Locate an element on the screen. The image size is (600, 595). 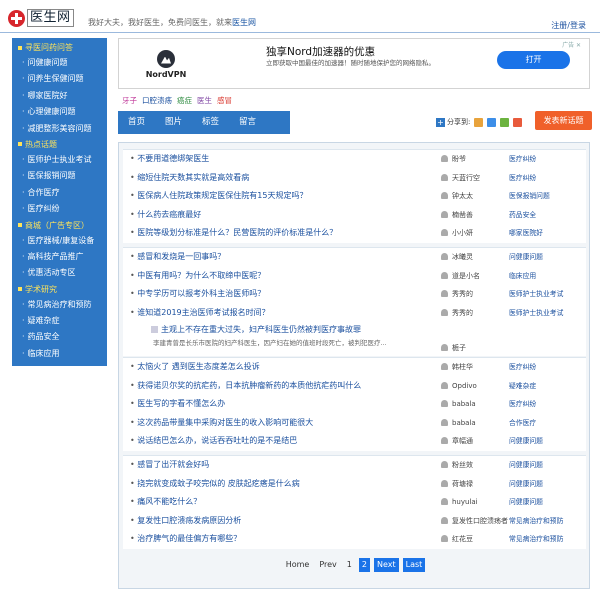
topic-title: 挠完就变成蚊子咬完似的 皮肤起疙瘩是什么病 is located at coordinates (215, 484).